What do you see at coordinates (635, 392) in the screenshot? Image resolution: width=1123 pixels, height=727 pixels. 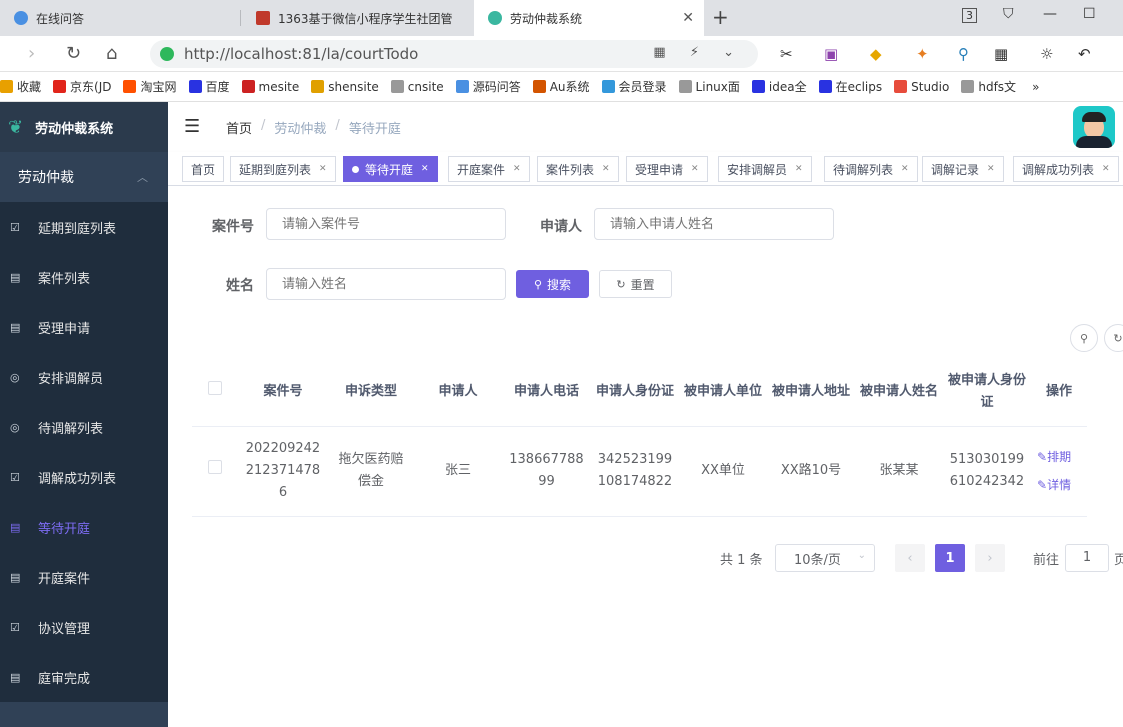 I see `column-header: 申请人身份证` at bounding box center [635, 392].